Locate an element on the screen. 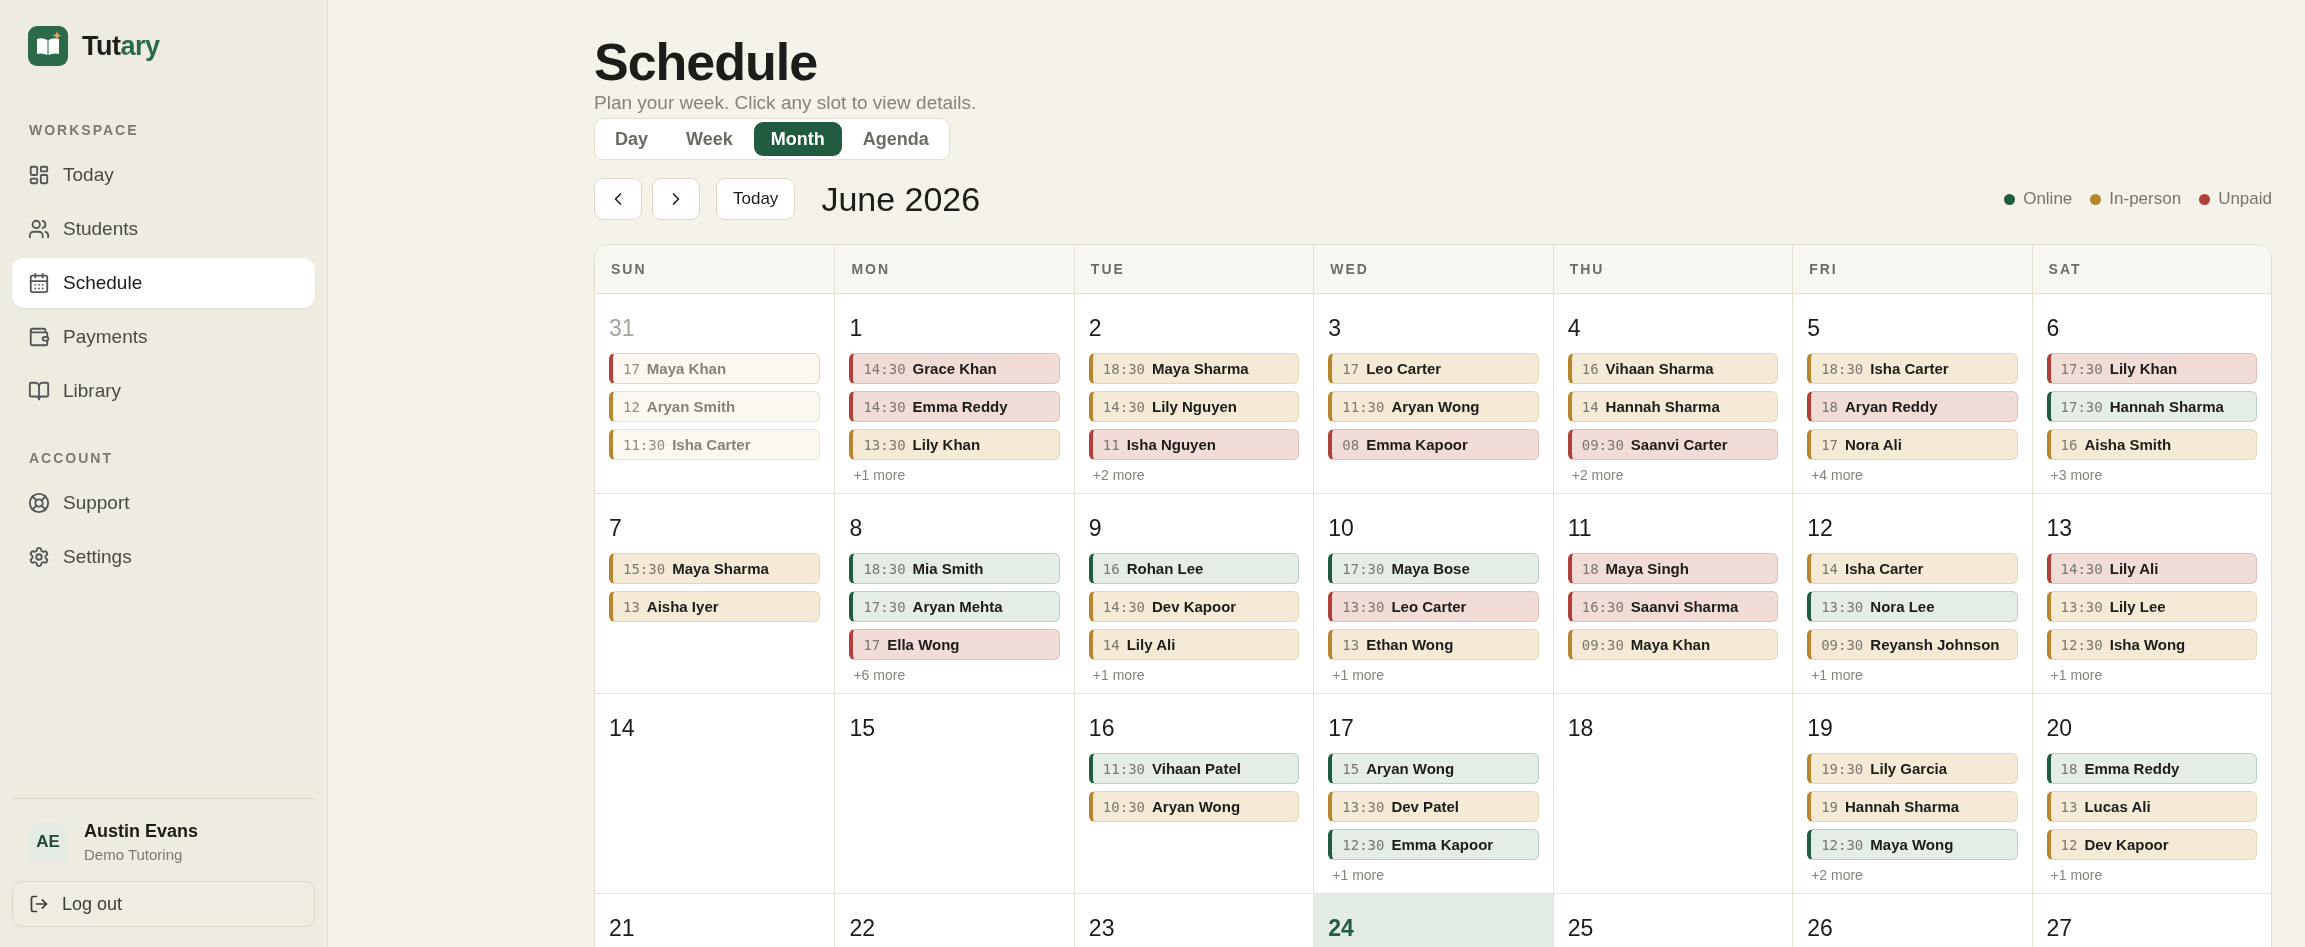 This screenshot has width=2305, height=947. lesson-chip: 17 Maya Khan is located at coordinates (715, 368).